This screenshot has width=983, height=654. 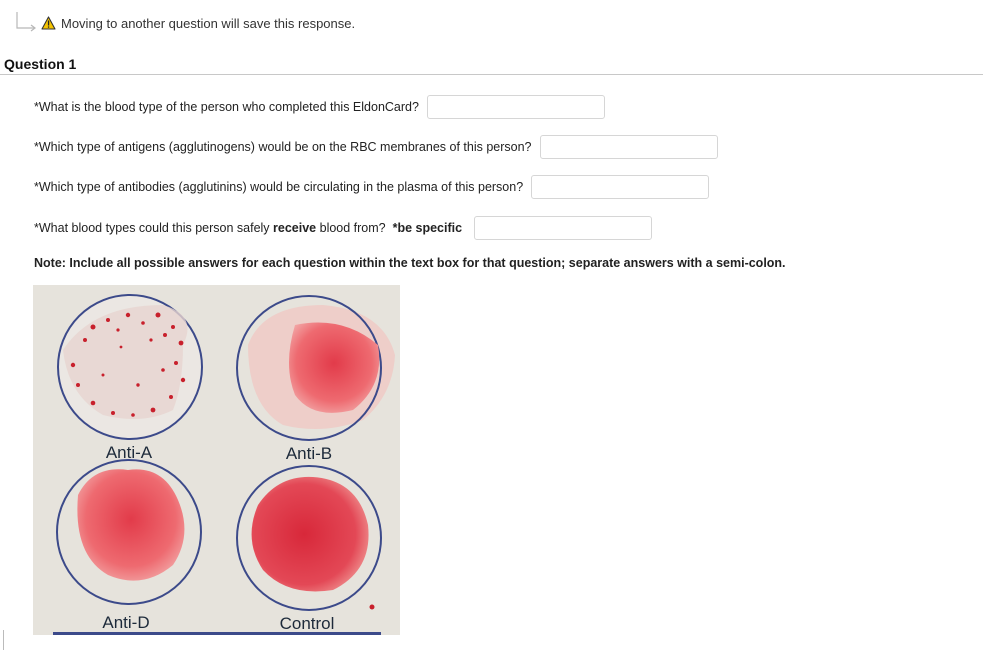 I want to click on anti-b-label: Anti-B, so click(x=309, y=453).